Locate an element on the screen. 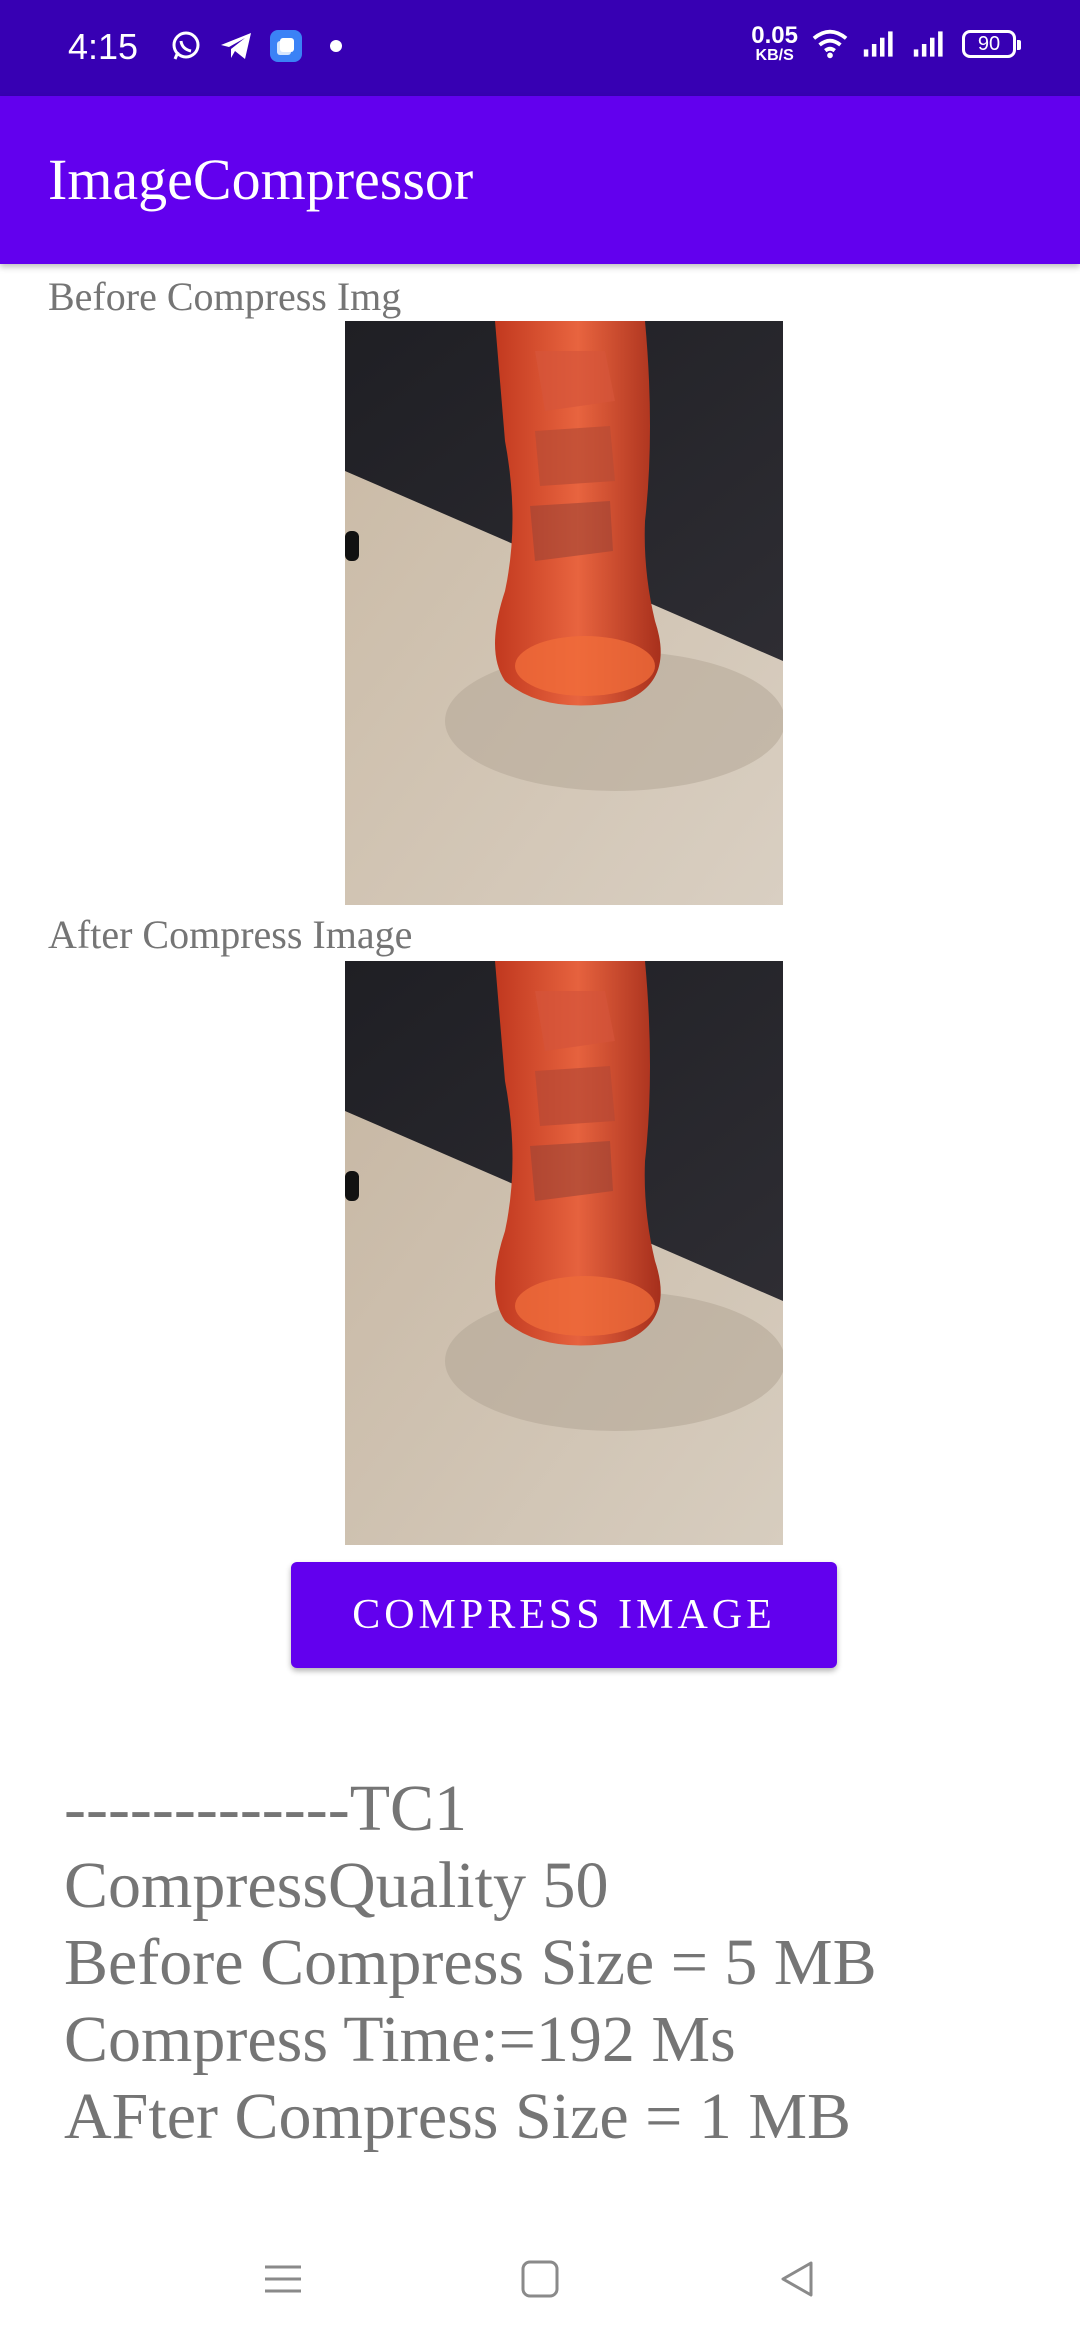 This screenshot has width=1080, height=2340. result-line-before-size: Before Compress Size = 5 MB is located at coordinates (470, 1962).